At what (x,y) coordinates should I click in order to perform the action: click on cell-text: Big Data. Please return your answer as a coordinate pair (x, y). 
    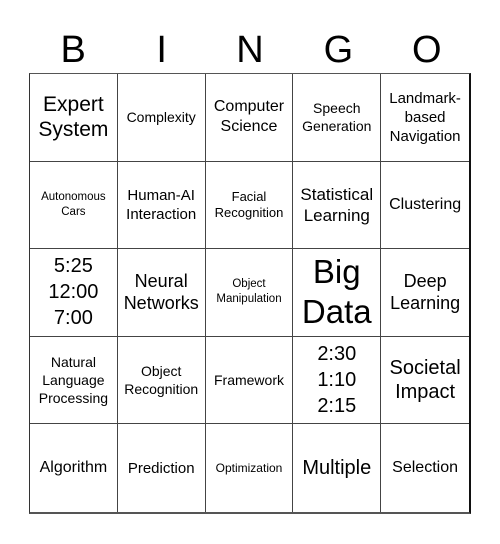
    Looking at the image, I should click on (336, 292).